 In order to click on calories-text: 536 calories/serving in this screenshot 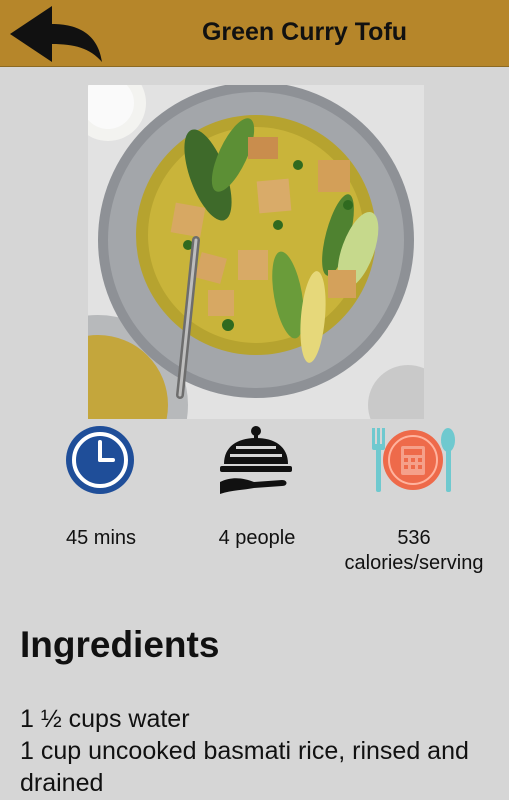, I will do `click(414, 551)`.